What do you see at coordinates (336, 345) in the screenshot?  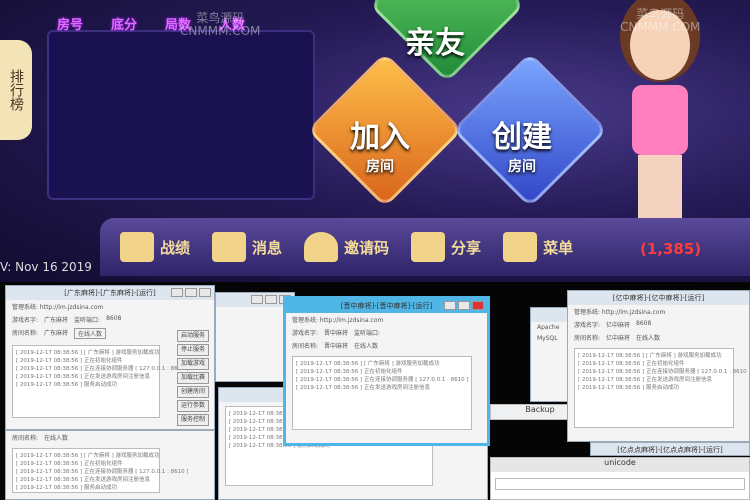 I see `room-input: 晋中麻将` at bounding box center [336, 345].